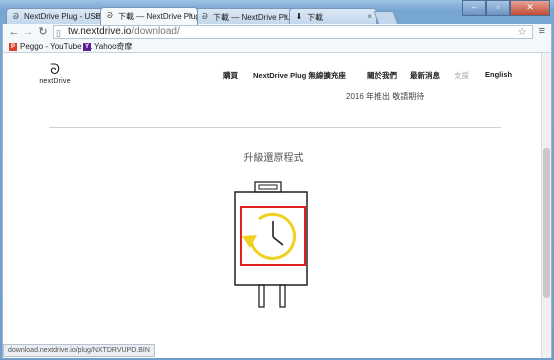  Describe the element at coordinates (13, 47) in the screenshot. I see `peggo-icon: P` at that location.